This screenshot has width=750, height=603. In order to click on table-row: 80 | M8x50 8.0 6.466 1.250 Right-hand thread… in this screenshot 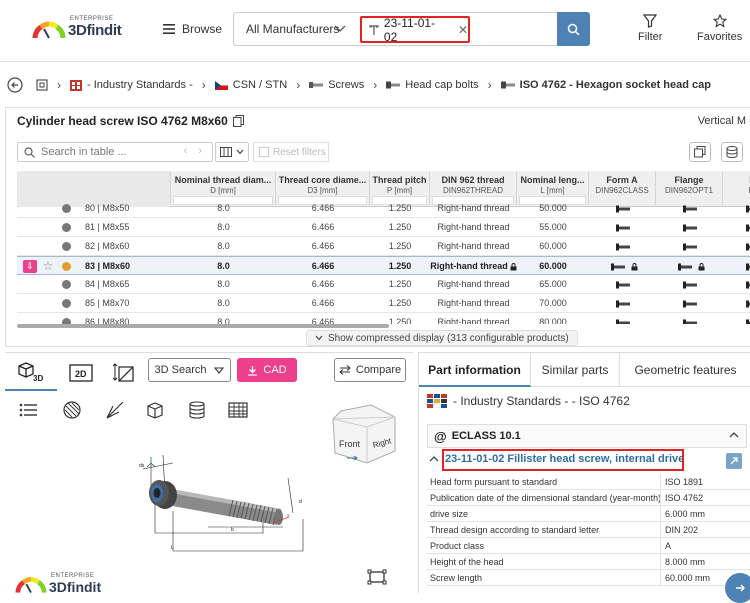, I will do `click(383, 208)`.